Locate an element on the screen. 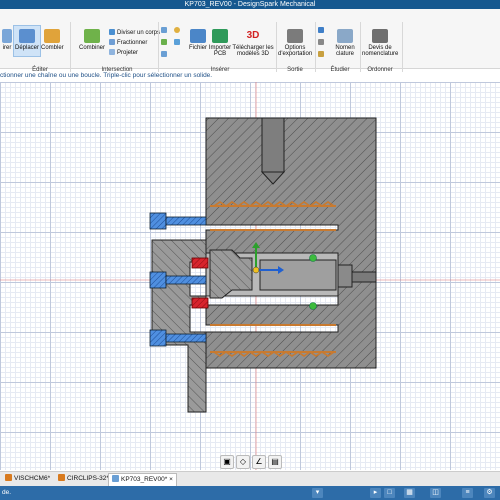 The width and height of the screenshot is (500, 500). tool-combiner: Combiner is located at coordinates (92, 40).